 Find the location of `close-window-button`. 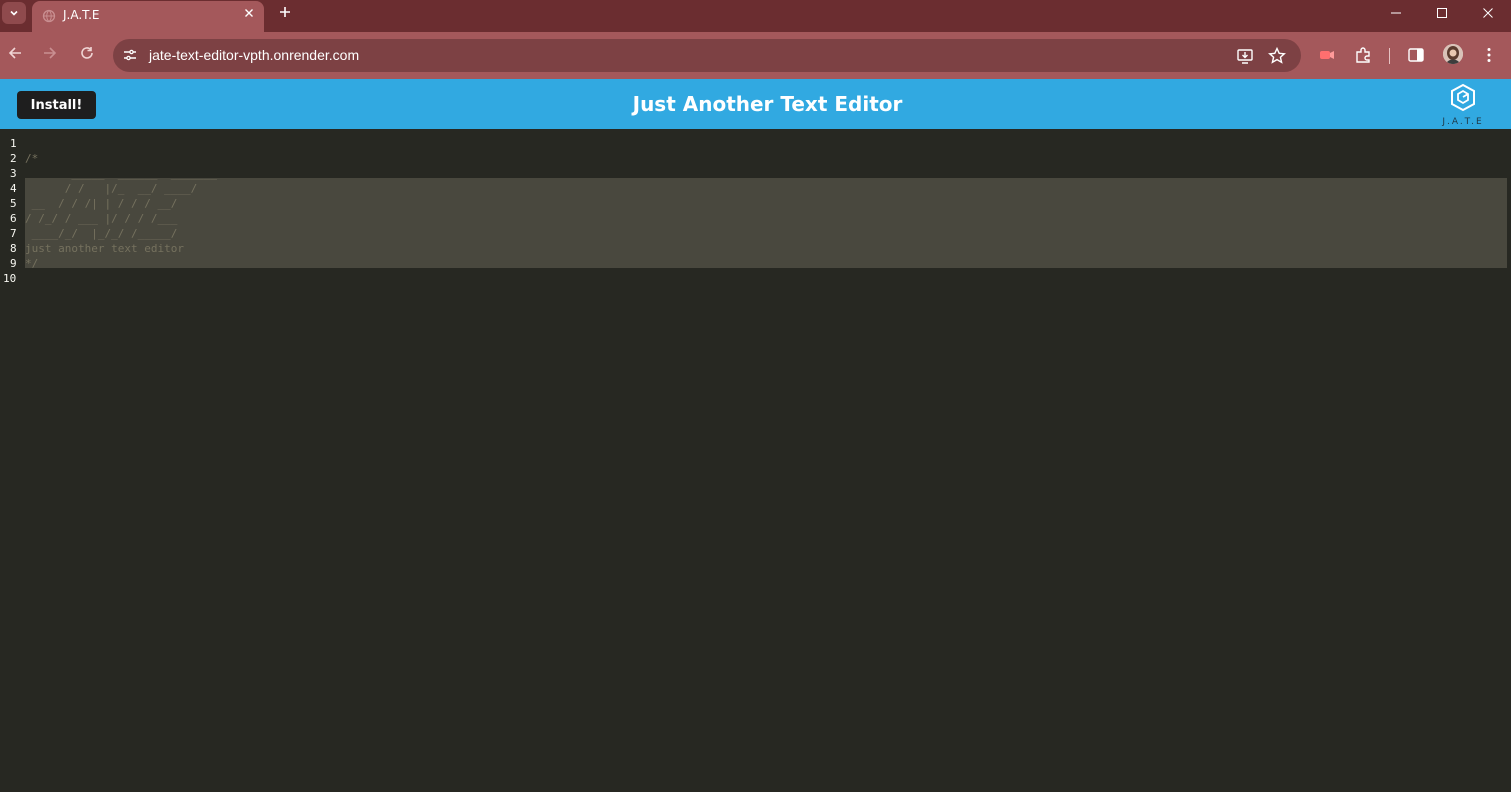

close-window-button is located at coordinates (1488, 13).